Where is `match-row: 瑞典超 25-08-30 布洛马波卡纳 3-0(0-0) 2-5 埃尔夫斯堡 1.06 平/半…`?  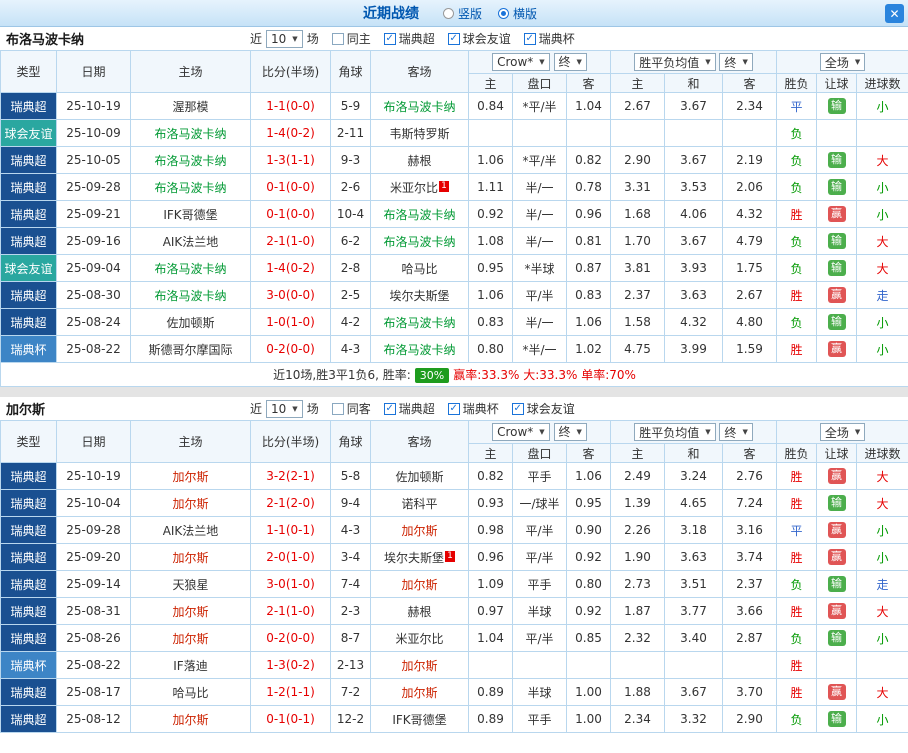
match-row: 瑞典超 25-08-30 布洛马波卡纳 3-0(0-0) 2-5 埃尔夫斯堡 1.06 平/半… is located at coordinates (454, 295).